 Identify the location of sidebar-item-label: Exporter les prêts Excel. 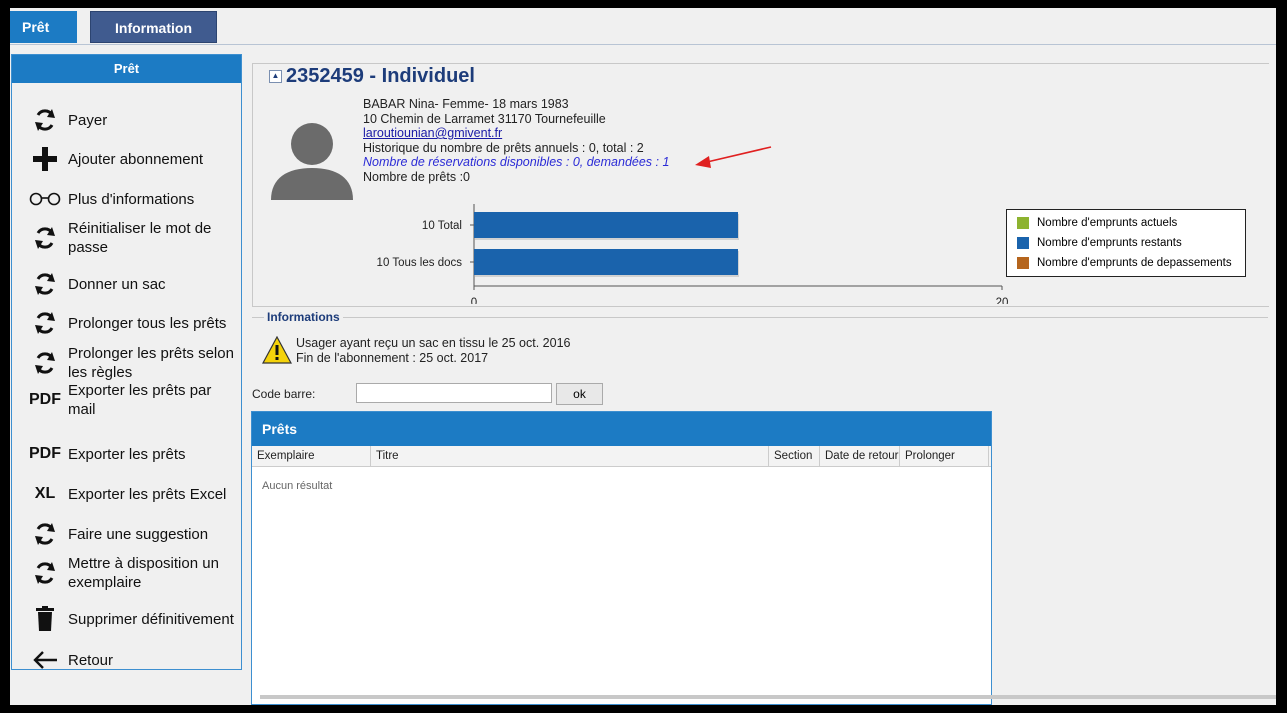
(147, 494).